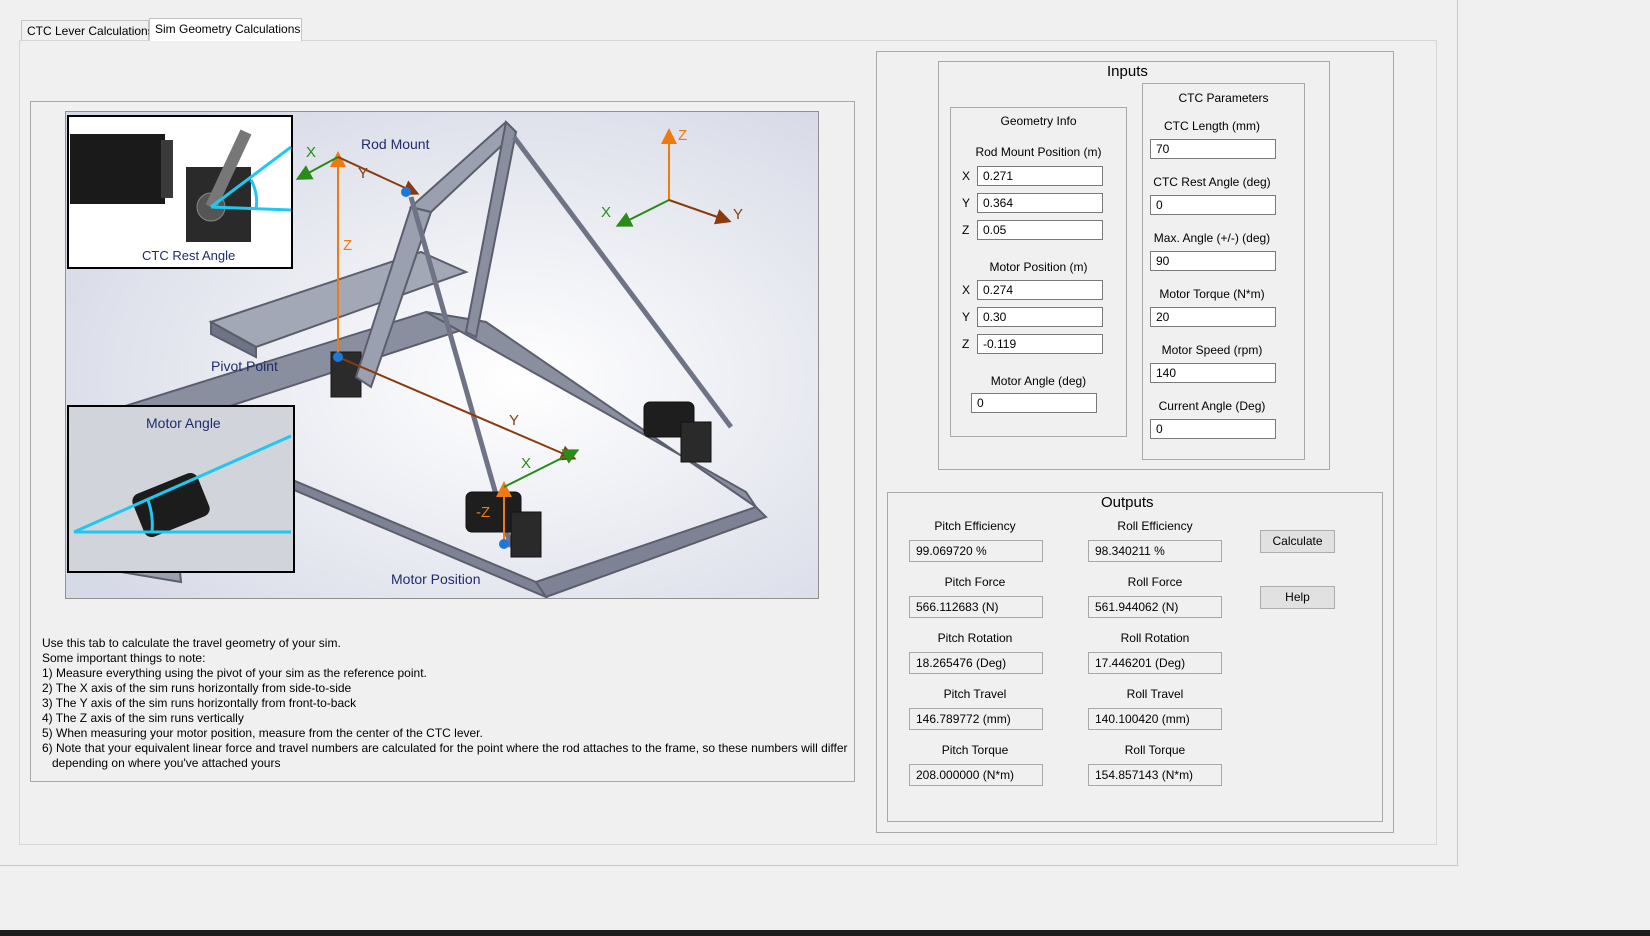 The width and height of the screenshot is (1650, 936). What do you see at coordinates (976, 775) in the screenshot?
I see `pitch-torque-value: 208.000000 (N*m)` at bounding box center [976, 775].